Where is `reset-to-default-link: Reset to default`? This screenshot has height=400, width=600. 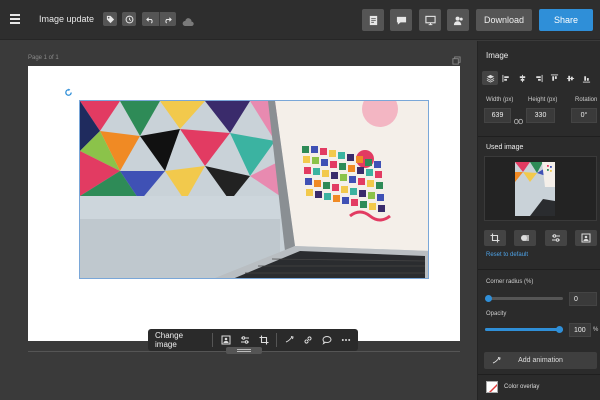
reset-to-default-link: Reset to default is located at coordinates (507, 255).